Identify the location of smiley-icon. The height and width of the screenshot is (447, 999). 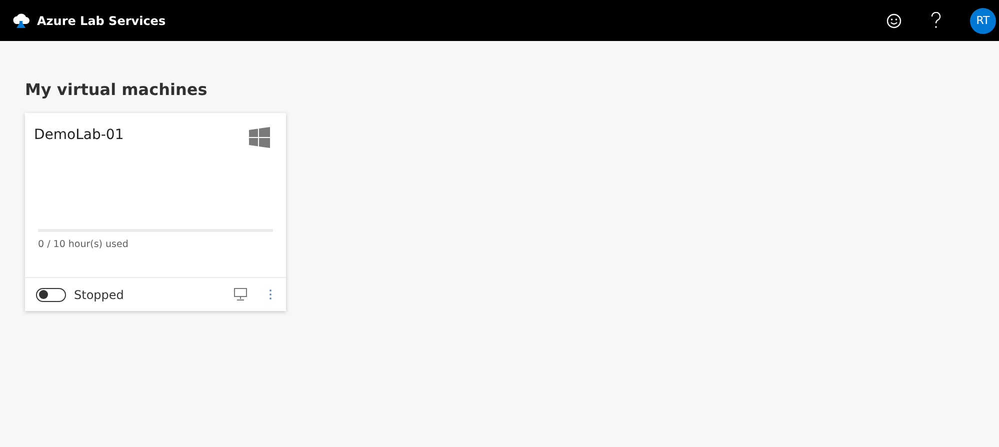
(894, 20).